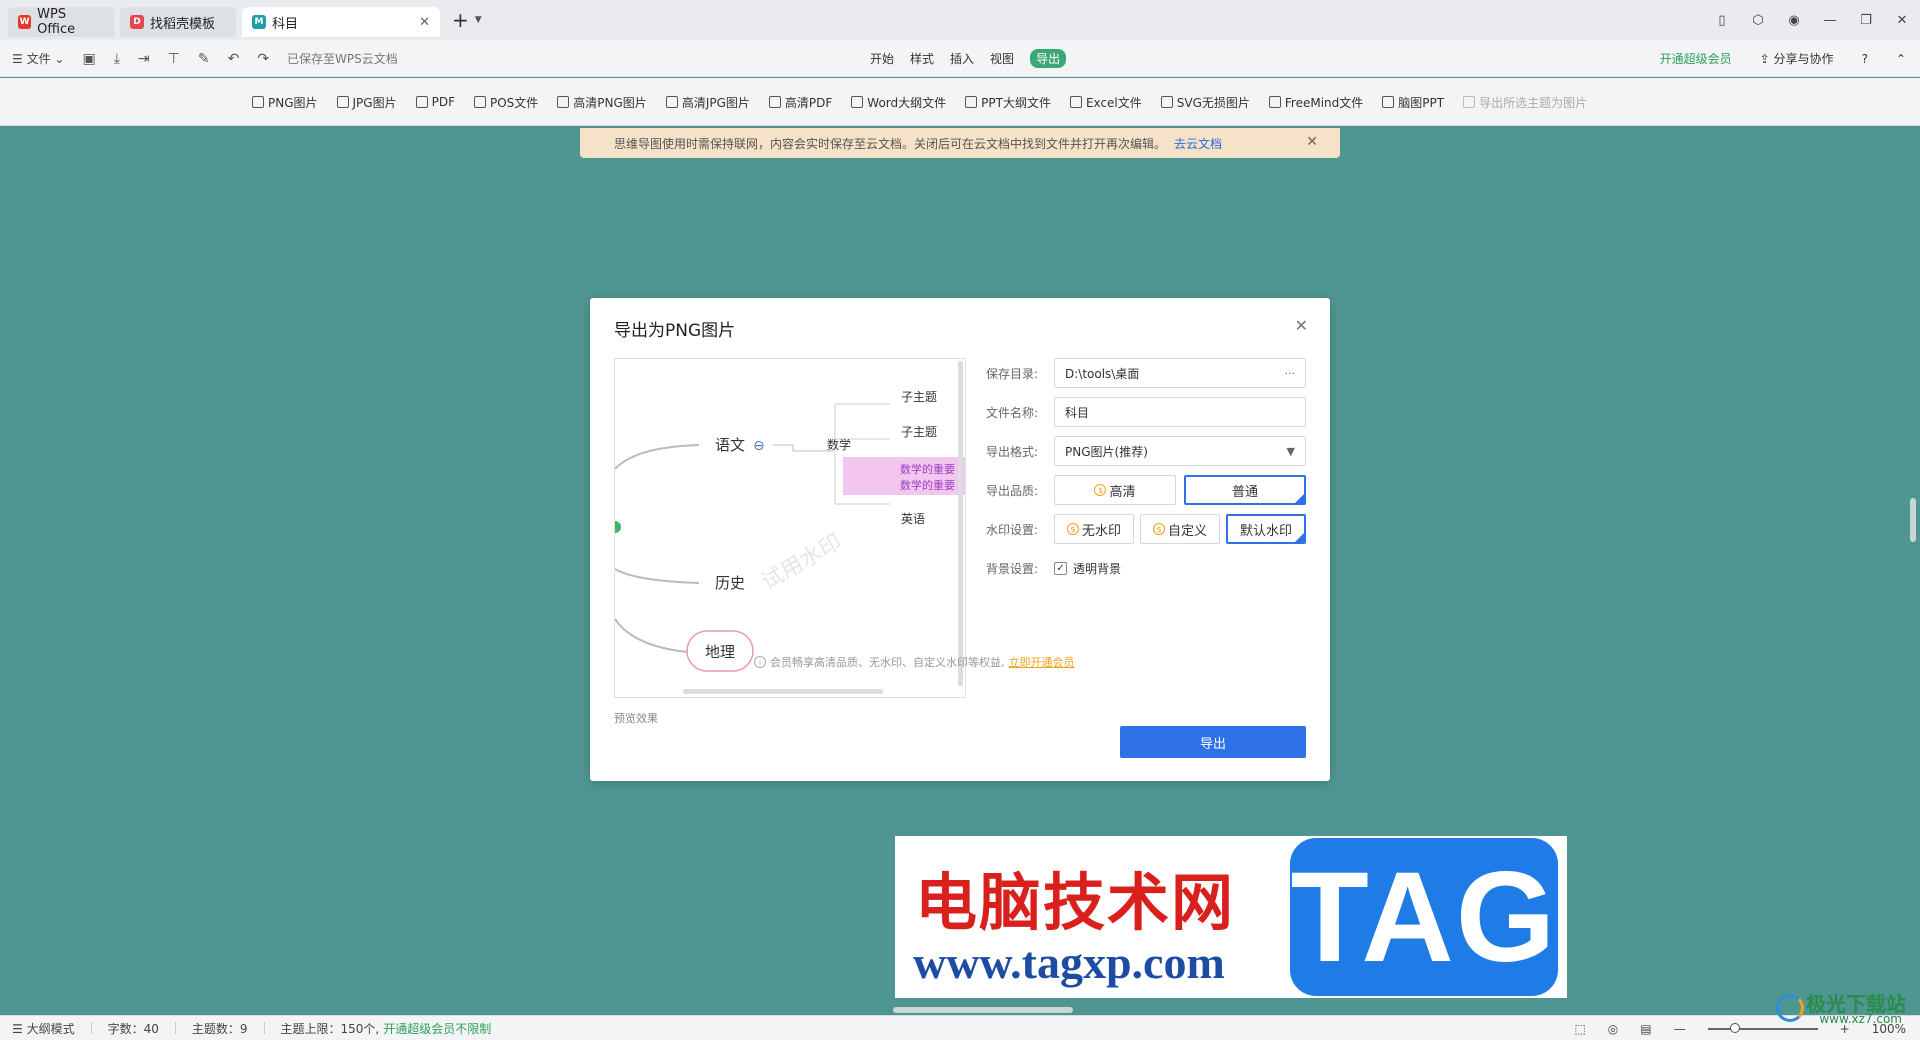  What do you see at coordinates (174, 59) in the screenshot?
I see `format-painter-icon: ⊤` at bounding box center [174, 59].